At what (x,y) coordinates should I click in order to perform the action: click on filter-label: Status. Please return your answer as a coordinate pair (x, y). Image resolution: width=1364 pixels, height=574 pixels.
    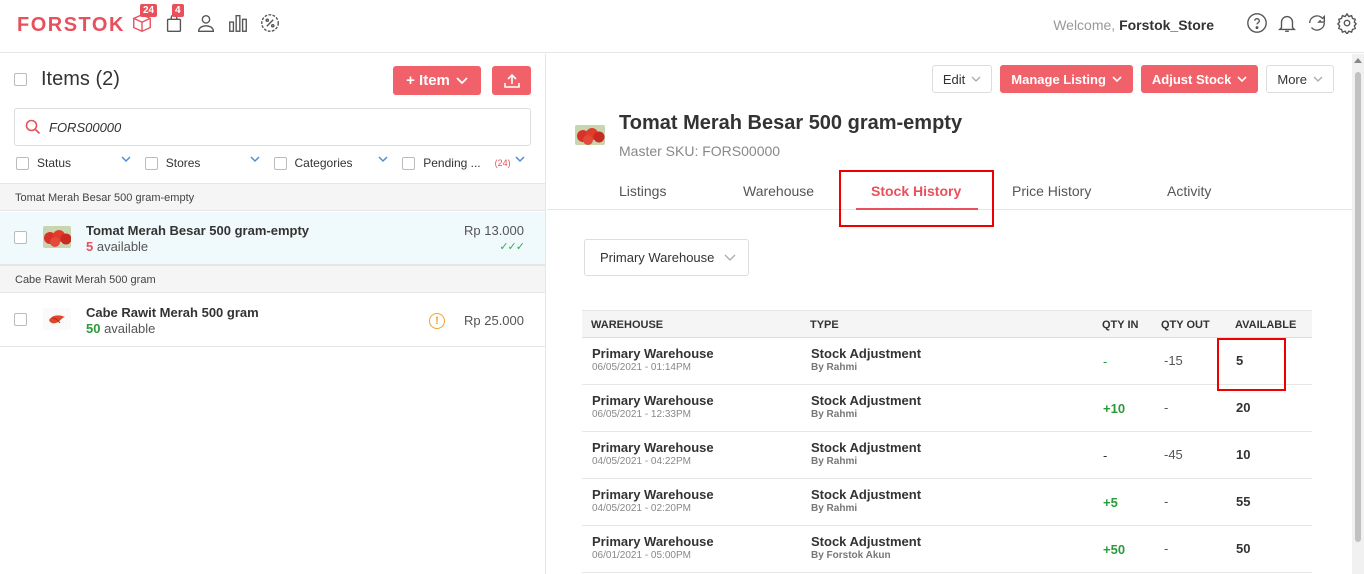
    Looking at the image, I should click on (54, 163).